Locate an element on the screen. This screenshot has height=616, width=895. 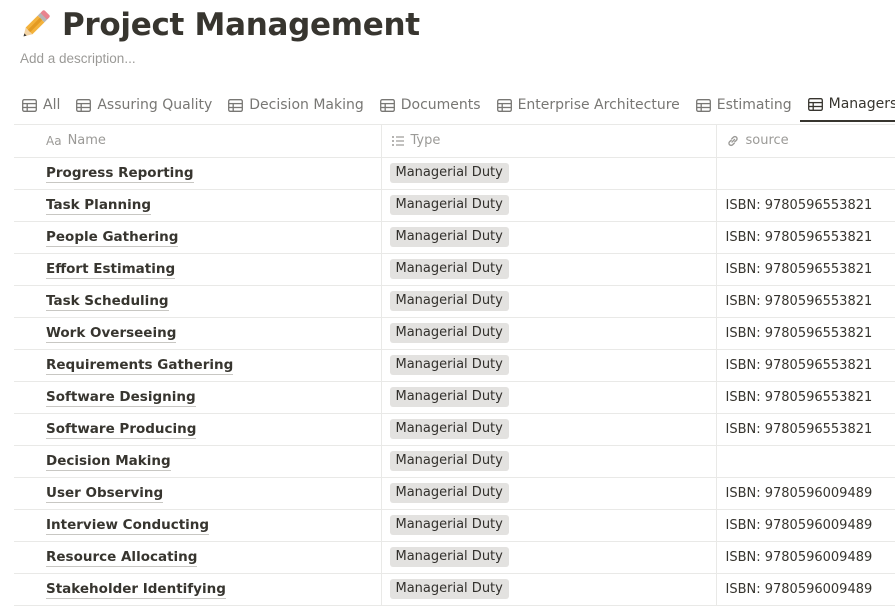
column-header-type: Type is located at coordinates (549, 141).